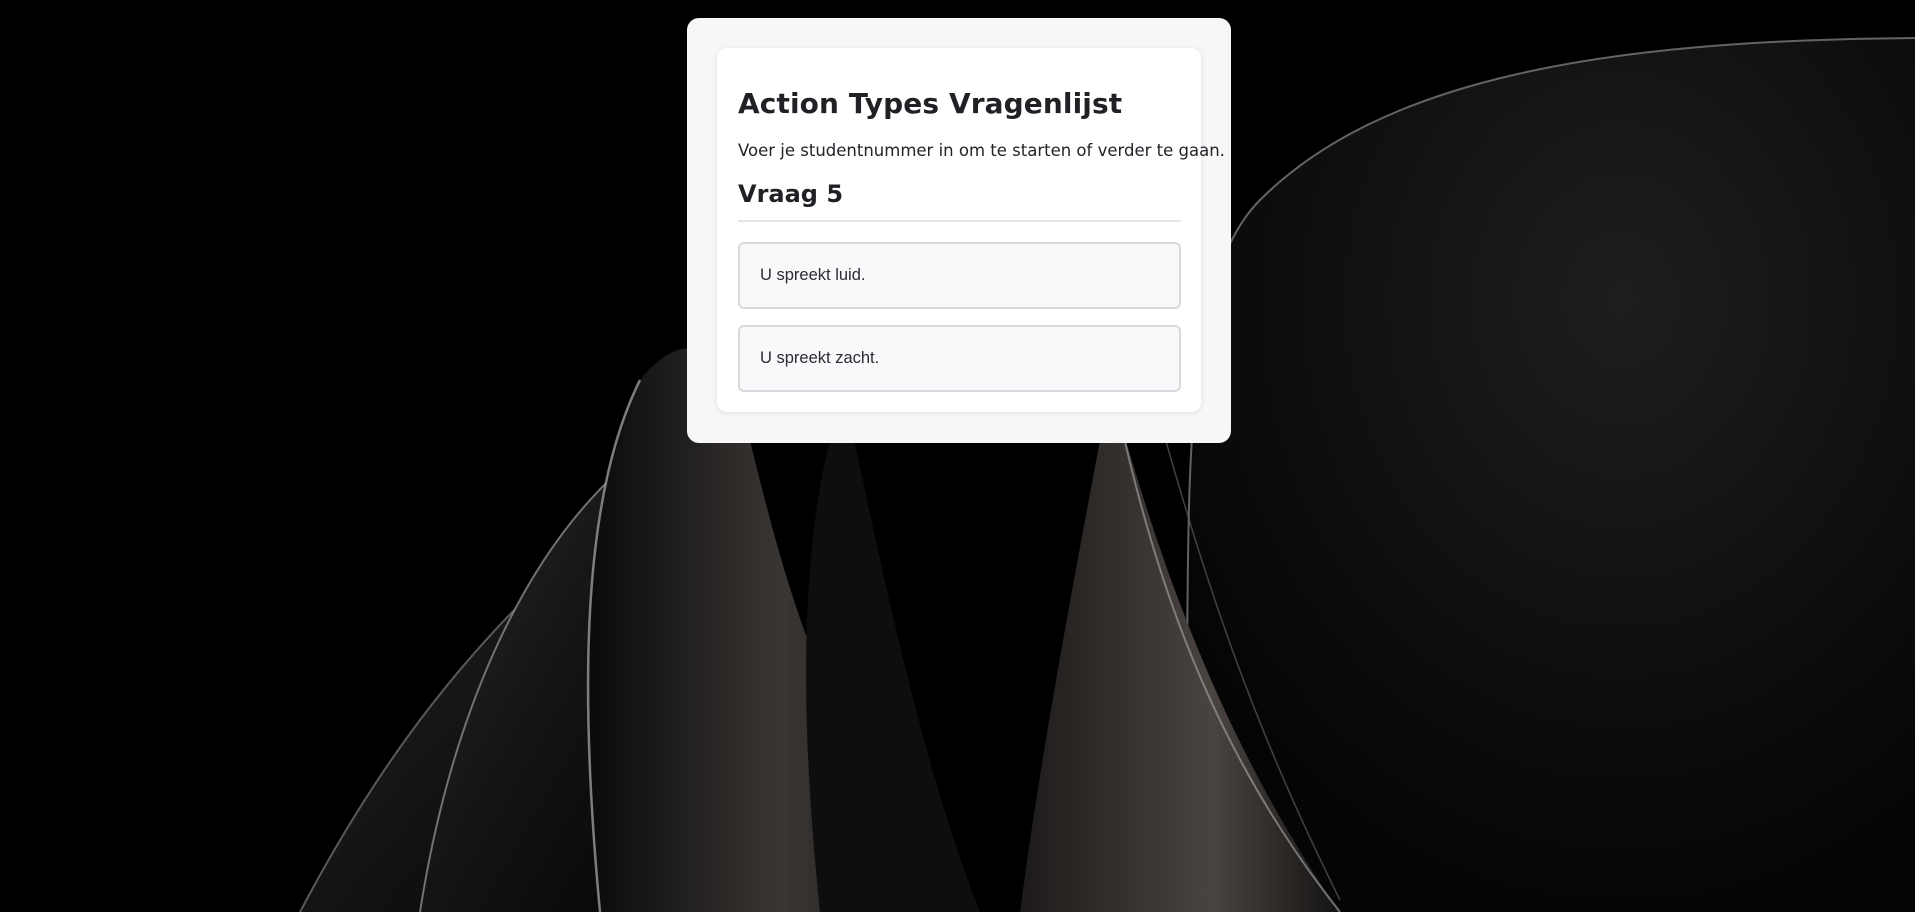  Describe the element at coordinates (813, 275) in the screenshot. I see `answer-option-label: U spreekt luid.` at that location.